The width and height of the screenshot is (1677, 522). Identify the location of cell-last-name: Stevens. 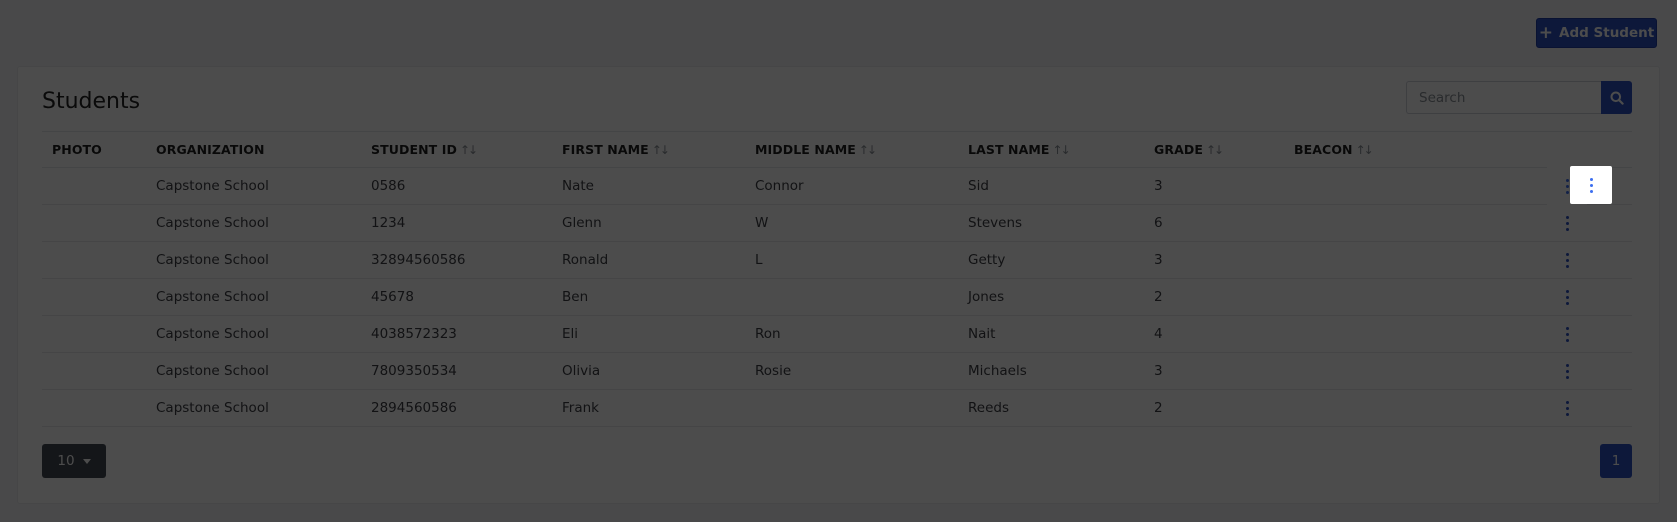
(995, 223).